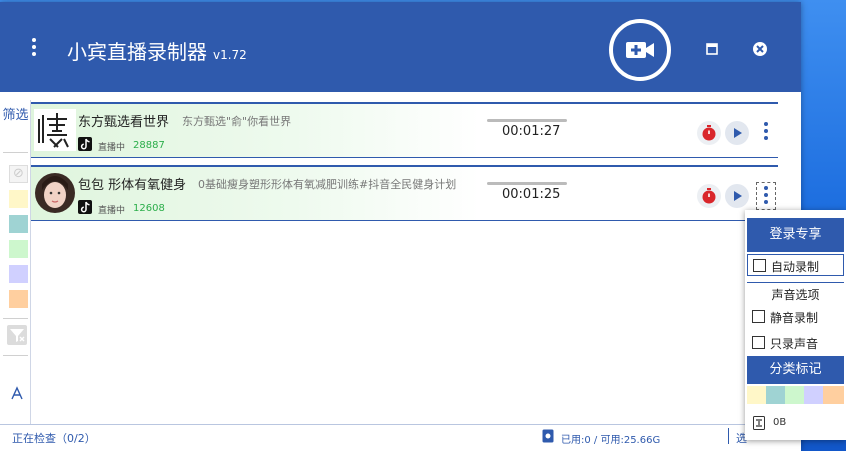 The image size is (846, 451). What do you see at coordinates (18, 274) in the screenshot?
I see `color-filter-lavender` at bounding box center [18, 274].